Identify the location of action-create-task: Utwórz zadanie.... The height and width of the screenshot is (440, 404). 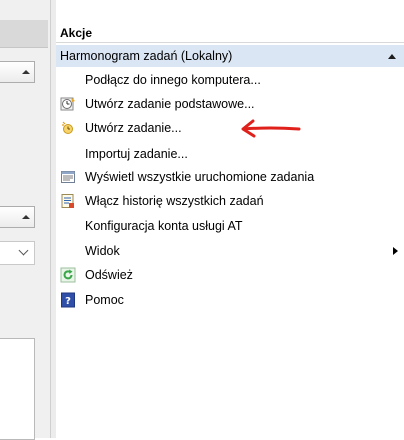
(230, 128).